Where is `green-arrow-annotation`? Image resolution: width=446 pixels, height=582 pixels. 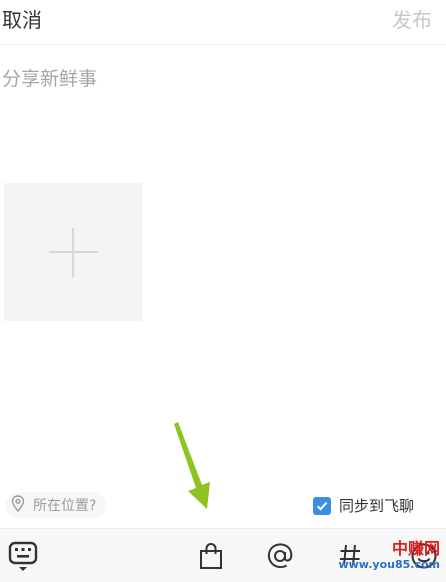
green-arrow-annotation is located at coordinates (192, 465).